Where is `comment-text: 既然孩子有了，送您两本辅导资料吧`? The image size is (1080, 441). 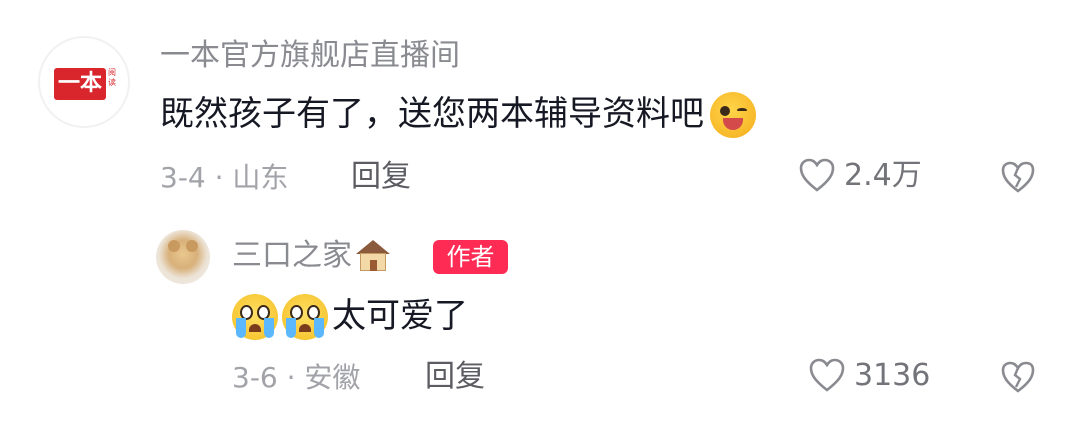
comment-text: 既然孩子有了，送您两本辅导资料吧 is located at coordinates (458, 115).